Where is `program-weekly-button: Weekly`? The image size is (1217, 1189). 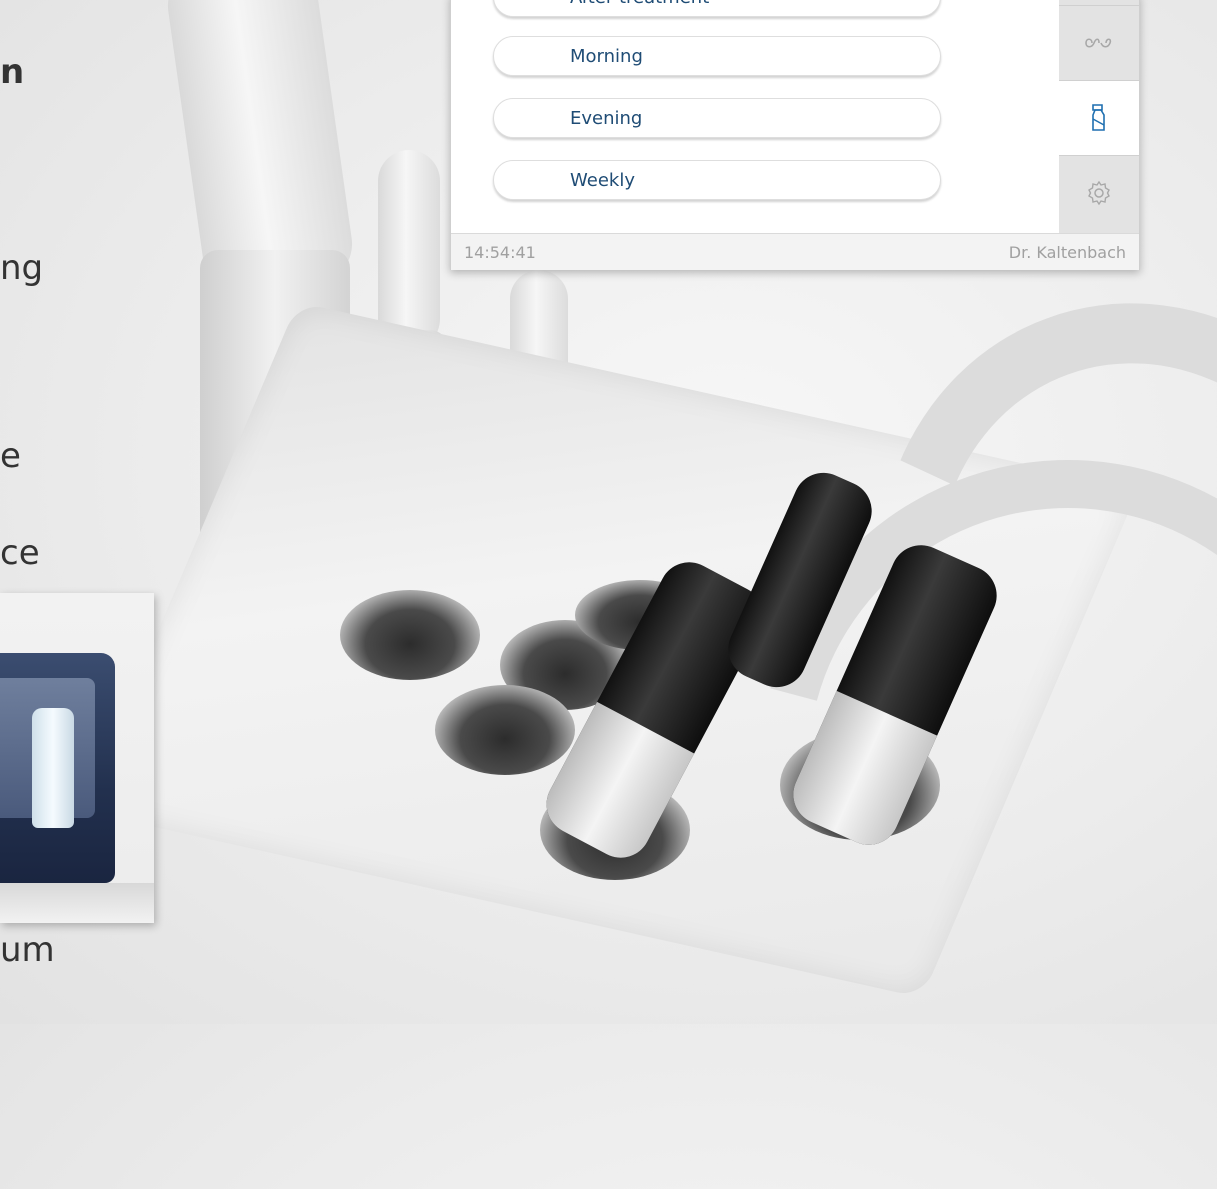 program-weekly-button: Weekly is located at coordinates (717, 180).